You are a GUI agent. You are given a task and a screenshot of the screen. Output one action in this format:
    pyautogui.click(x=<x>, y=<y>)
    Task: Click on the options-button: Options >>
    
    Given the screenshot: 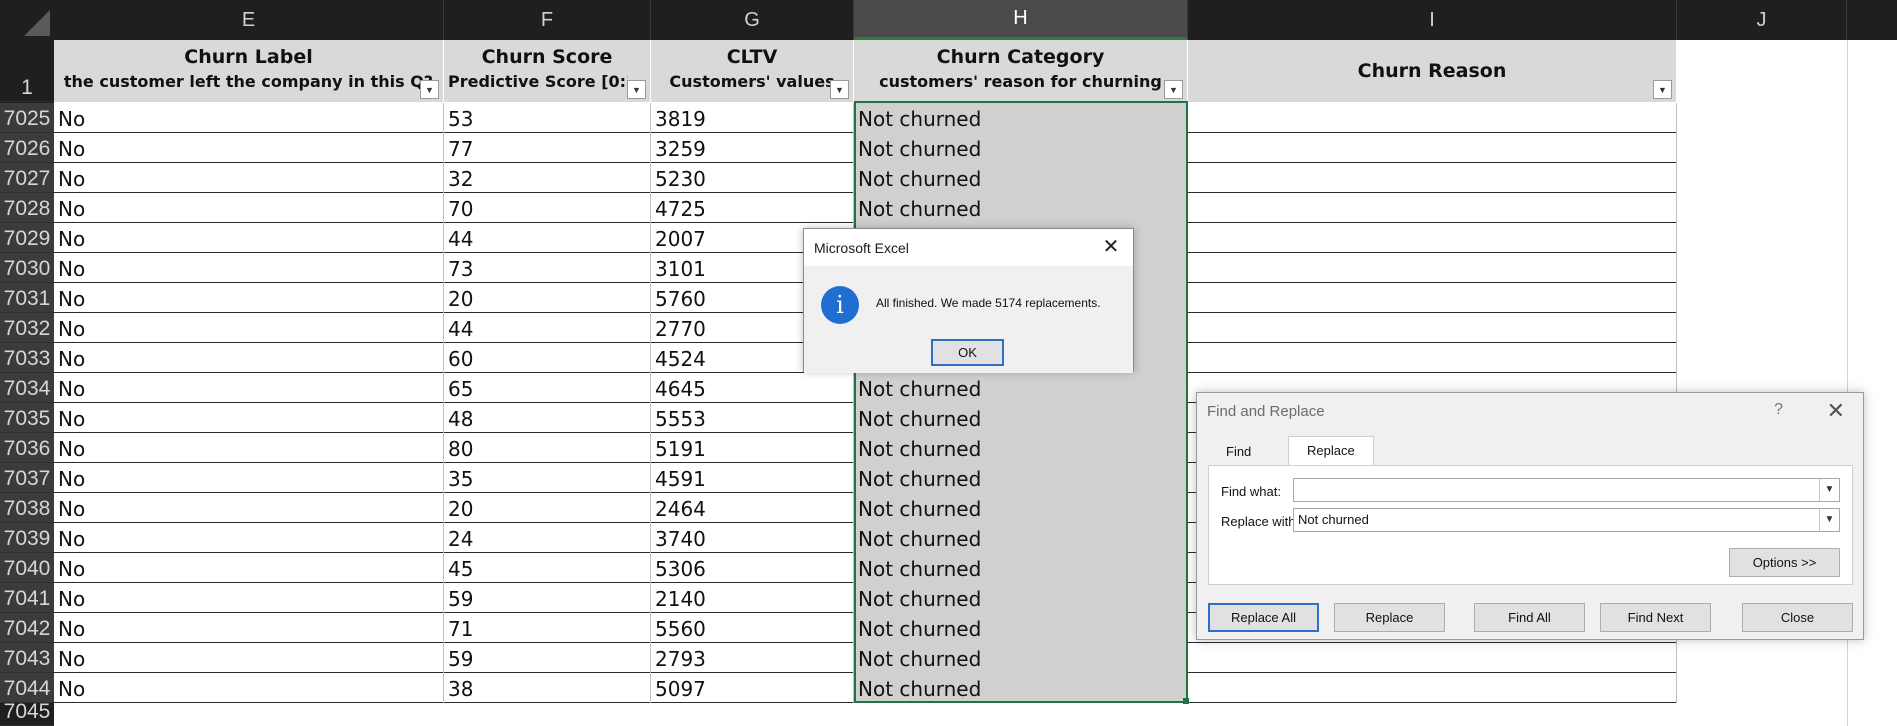 What is the action you would take?
    pyautogui.click(x=1784, y=562)
    